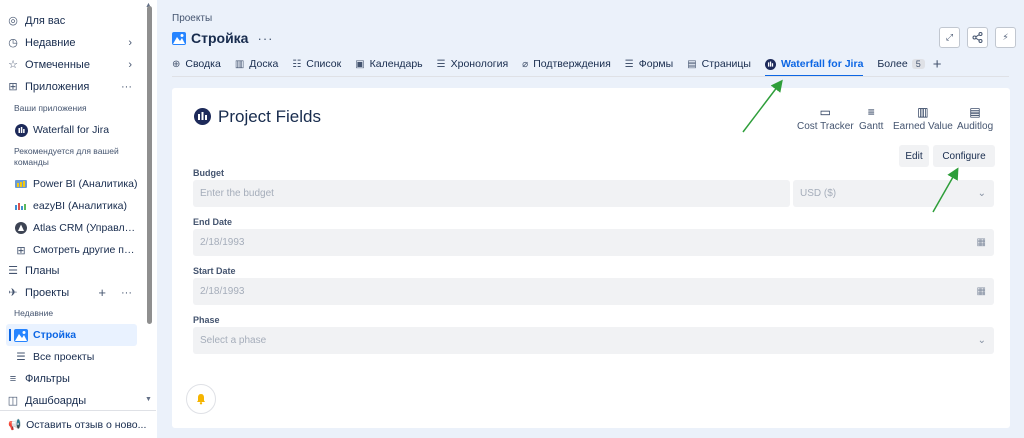 The height and width of the screenshot is (438, 1024). Describe the element at coordinates (50, 42) in the screenshot. I see `sidebar-item-label: Недавние` at that location.